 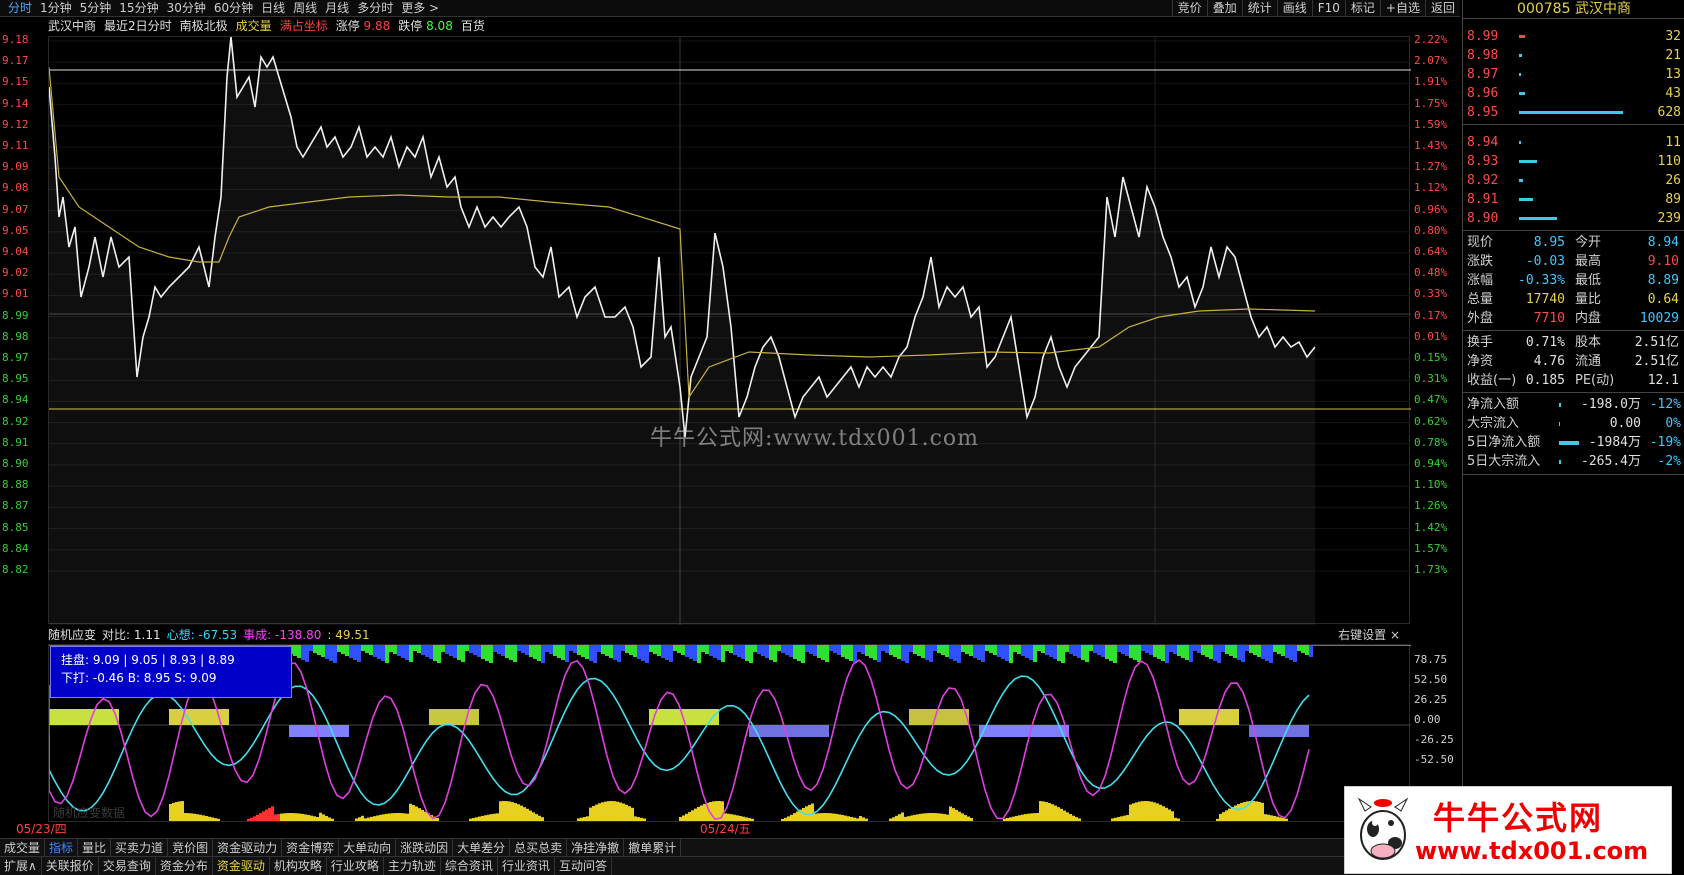 I want to click on toolbar-button: F10, so click(x=1328, y=8).